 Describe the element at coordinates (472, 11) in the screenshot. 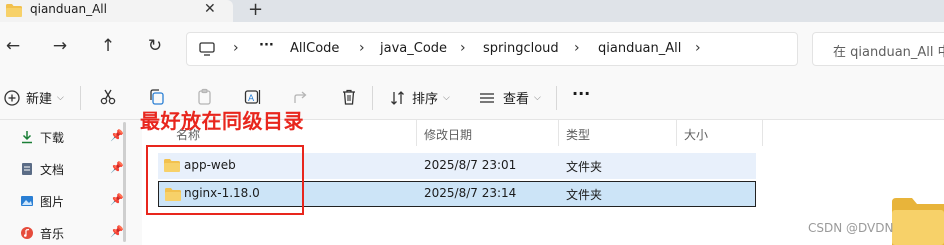

I see `tab-strip: qianduan_All ✕ +` at that location.